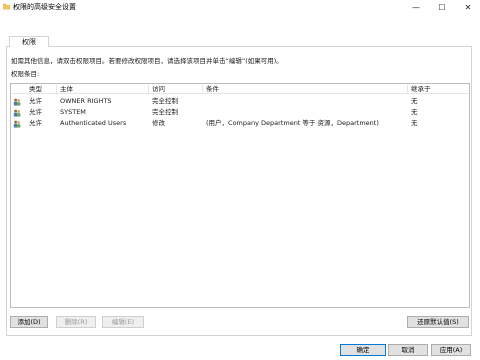  What do you see at coordinates (73, 112) in the screenshot?
I see `cell-principal: SYSTEM` at bounding box center [73, 112].